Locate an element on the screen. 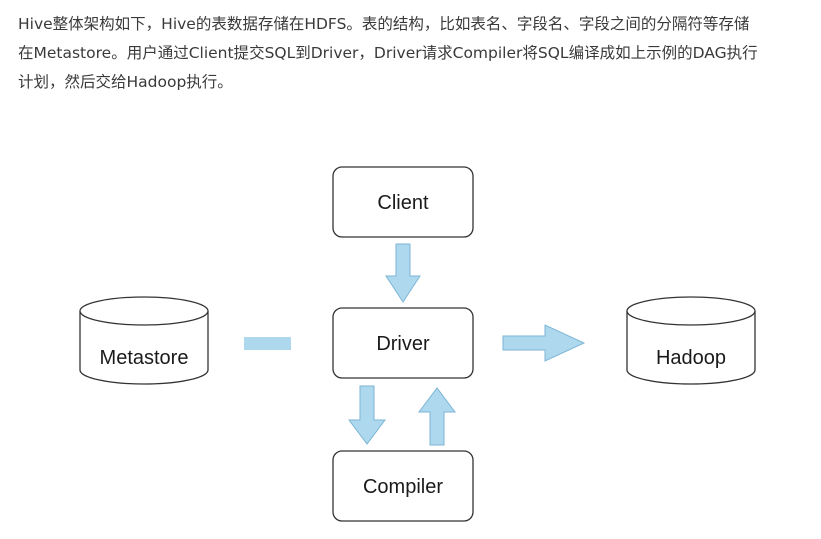 This screenshot has height=539, width=821. client-to-driver-arrow is located at coordinates (403, 273).